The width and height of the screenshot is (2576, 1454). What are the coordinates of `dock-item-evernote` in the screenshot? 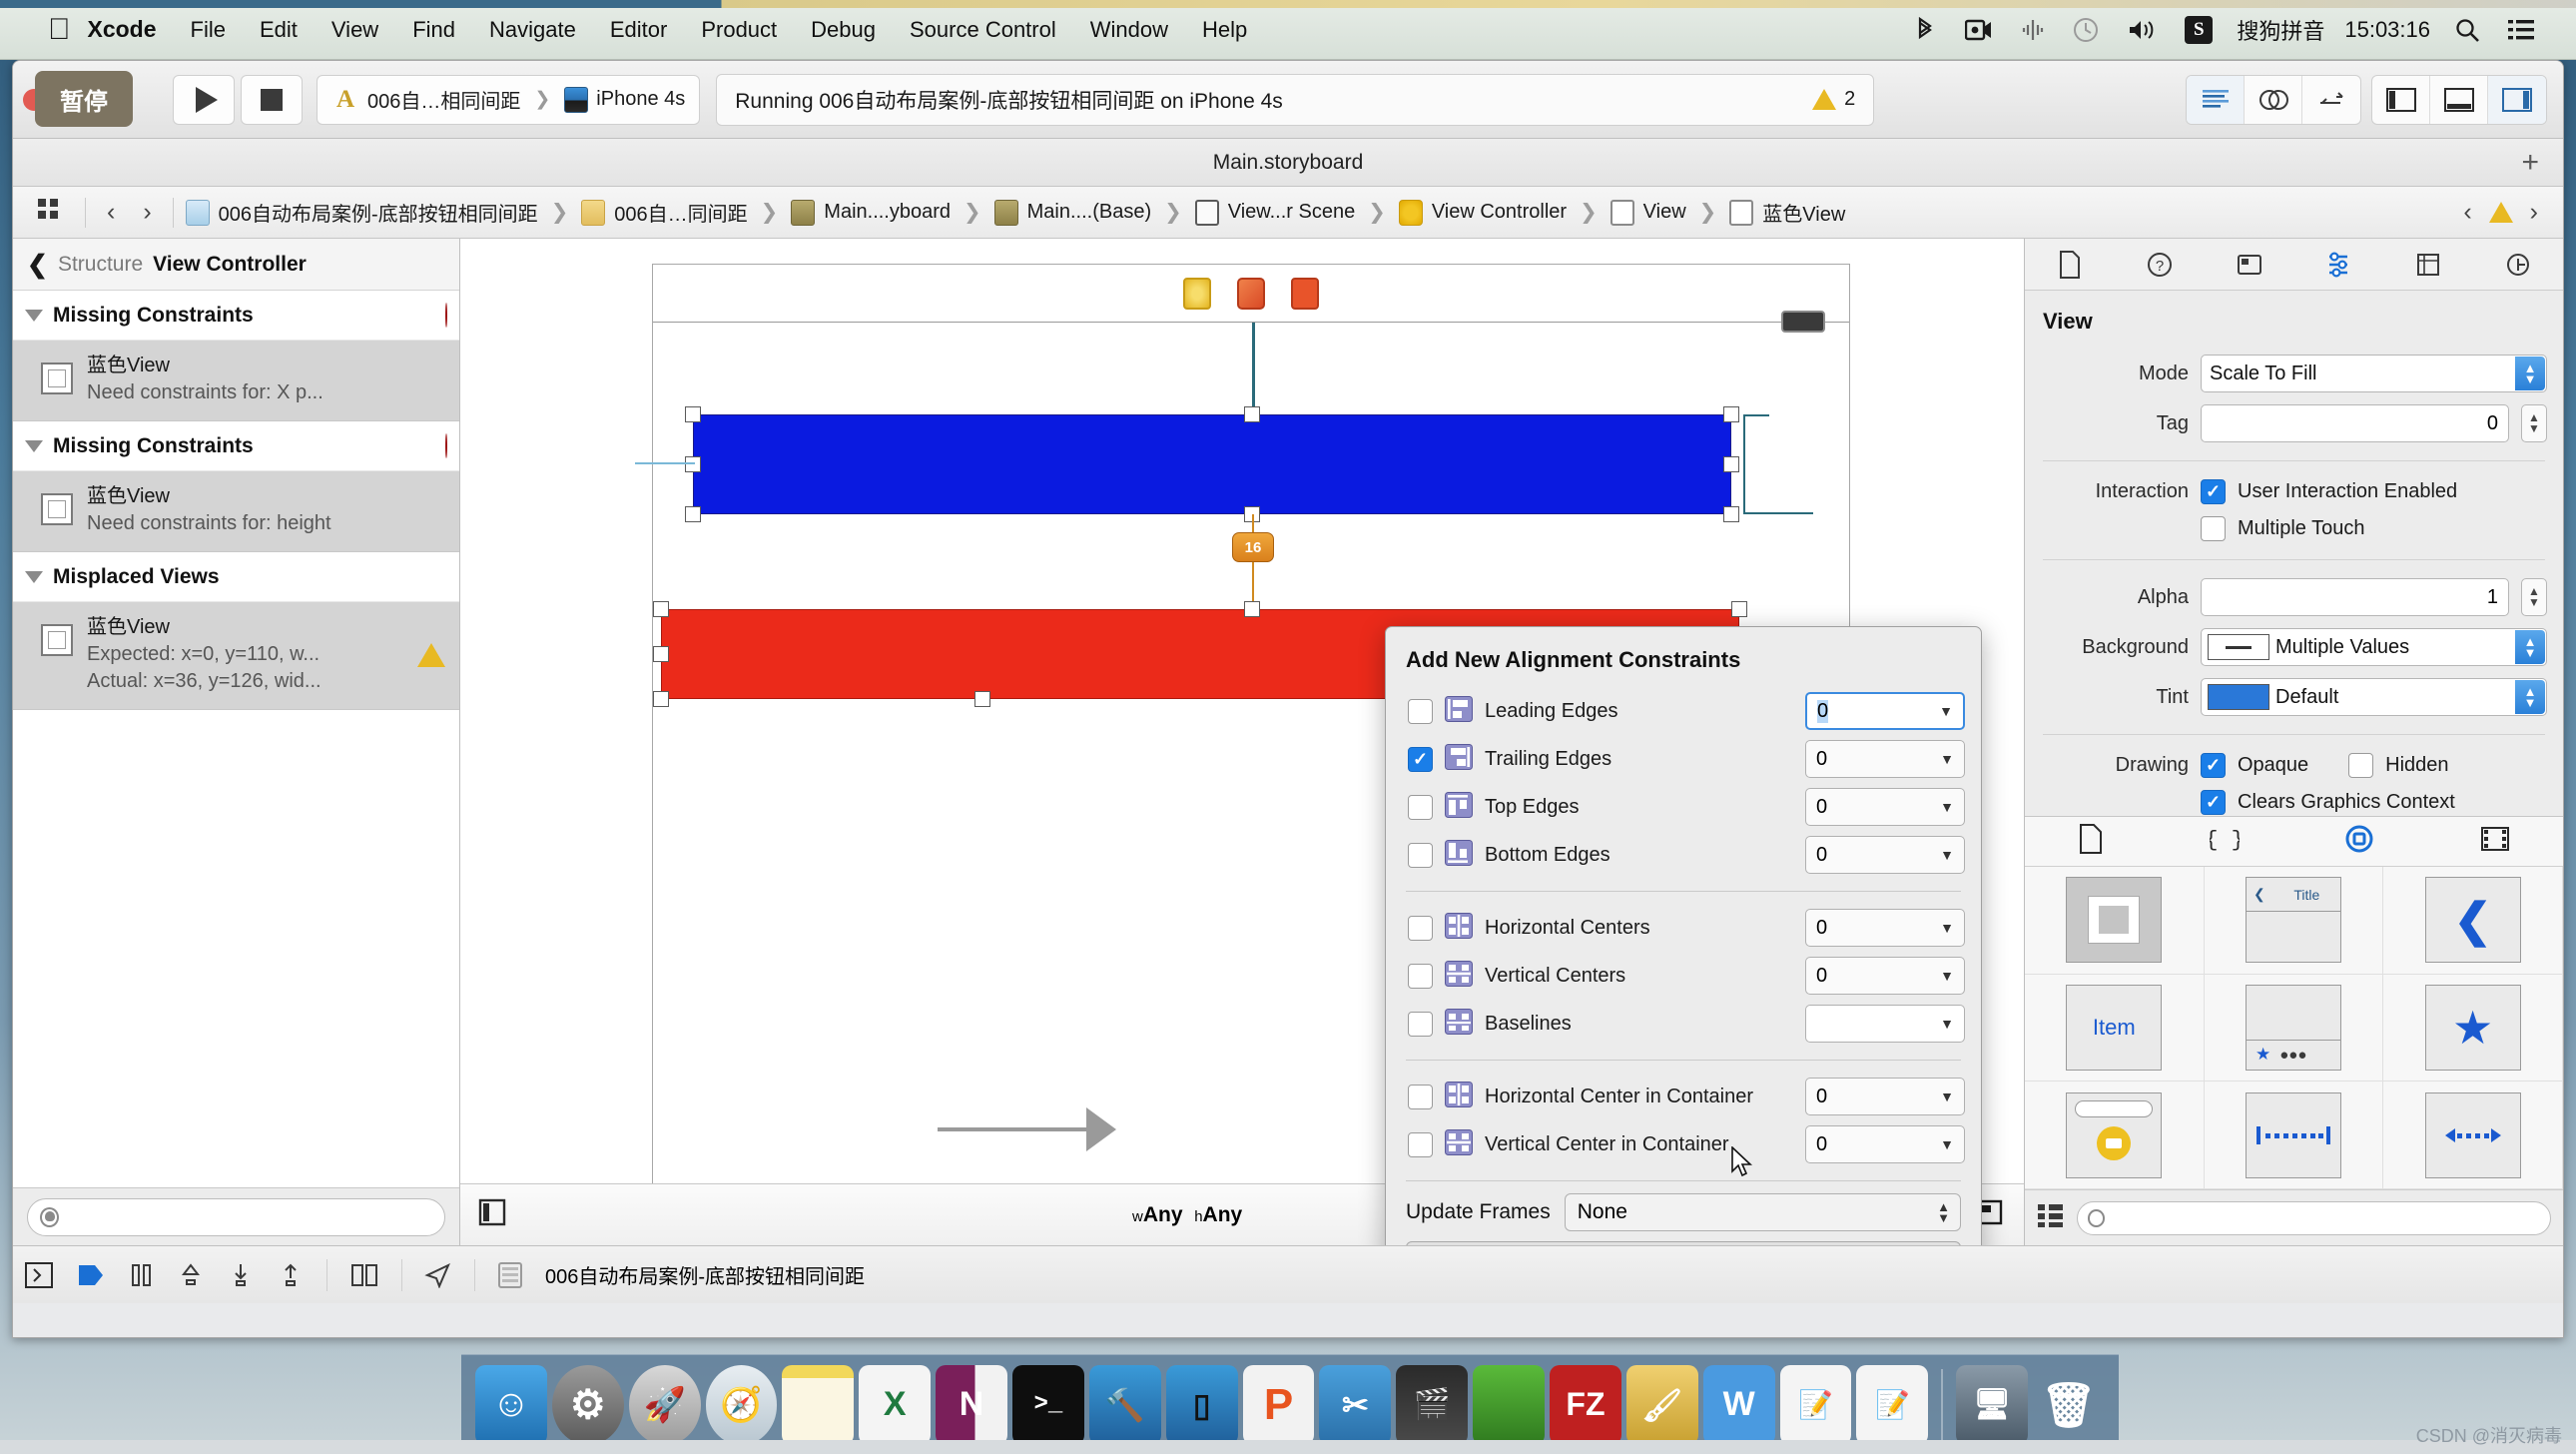 It's located at (1509, 1404).